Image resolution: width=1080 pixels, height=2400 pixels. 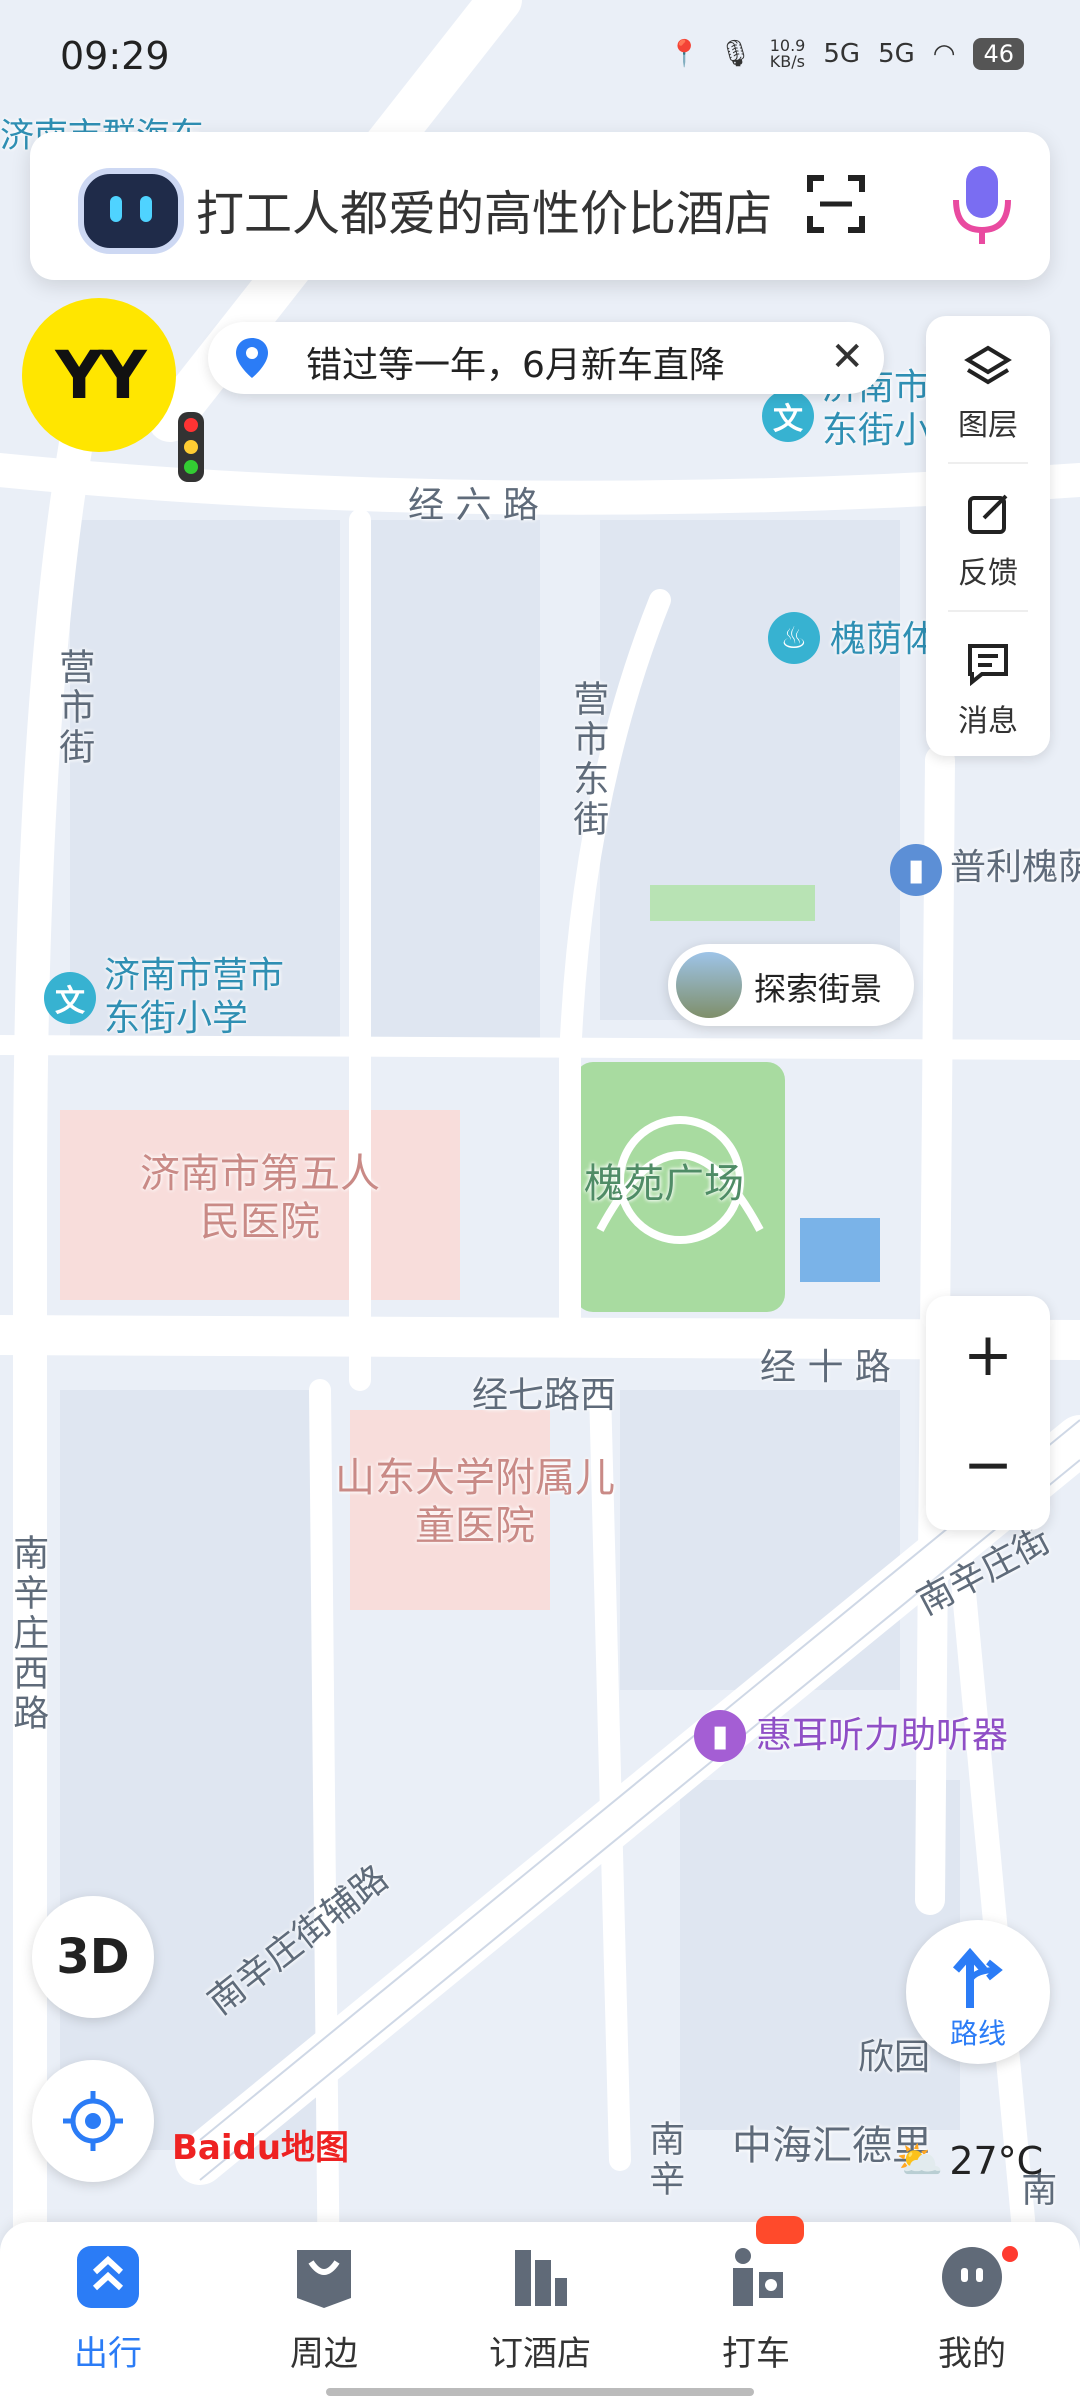 I want to click on status-icons: 📍 🎙 10.9 KB/s 5G 5G ◠ 46, so click(x=846, y=54).